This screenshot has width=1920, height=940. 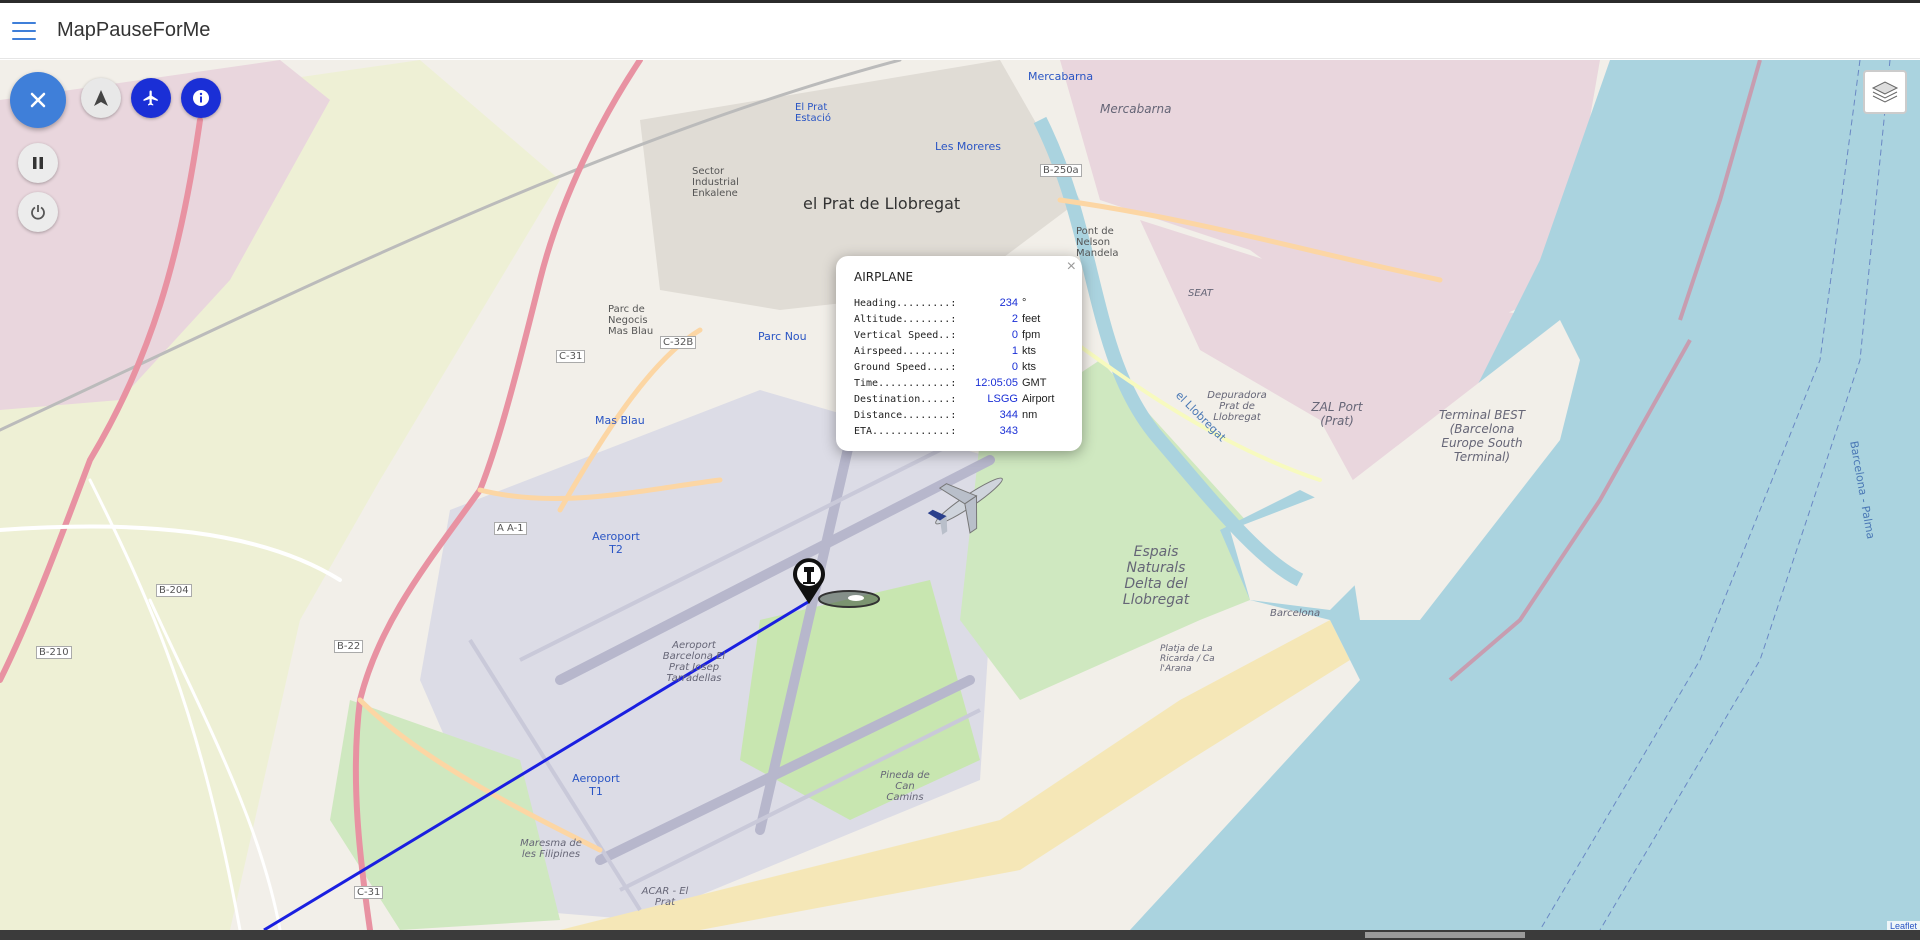 What do you see at coordinates (959, 383) in the screenshot?
I see `popup-row-time: Time............: 12:05:05 GMT` at bounding box center [959, 383].